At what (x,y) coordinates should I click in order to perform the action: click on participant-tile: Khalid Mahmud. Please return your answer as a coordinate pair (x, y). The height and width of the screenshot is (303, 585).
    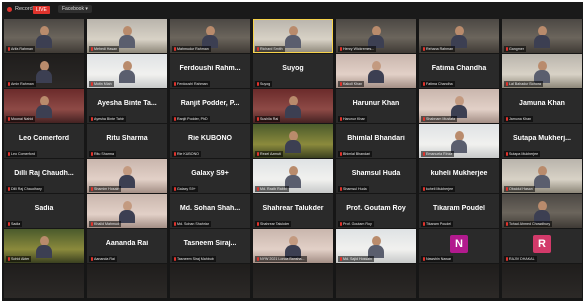
    Looking at the image, I should click on (127, 211).